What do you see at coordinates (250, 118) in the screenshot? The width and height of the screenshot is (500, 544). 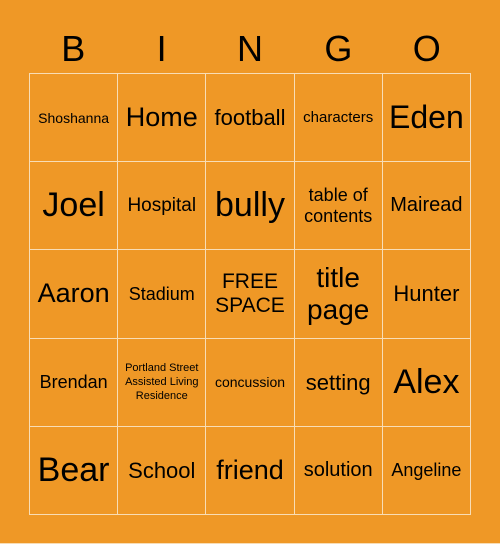 I see `bingo-cell: football` at bounding box center [250, 118].